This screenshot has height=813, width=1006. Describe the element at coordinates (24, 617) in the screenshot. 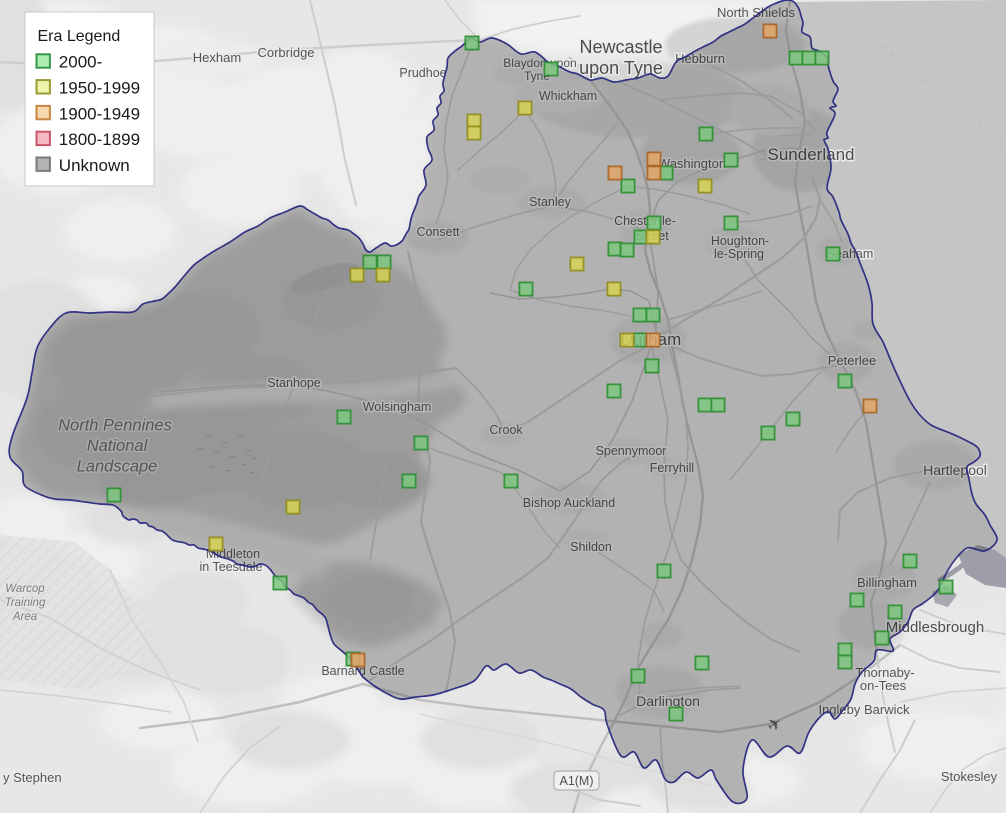

I see `svg-text: Area` at that location.